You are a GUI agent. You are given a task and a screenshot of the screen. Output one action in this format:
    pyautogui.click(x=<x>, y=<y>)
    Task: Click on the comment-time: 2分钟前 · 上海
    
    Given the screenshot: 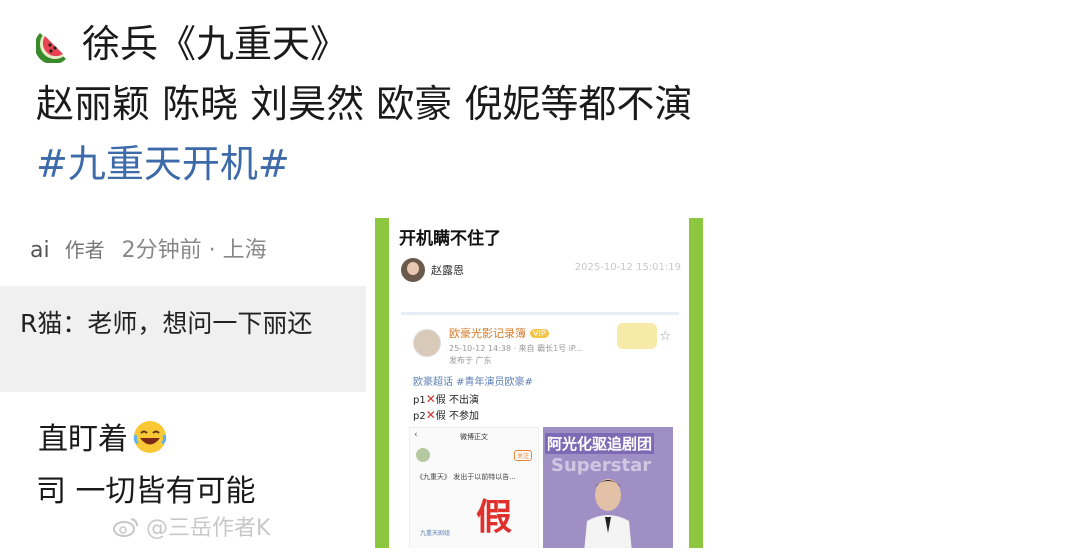 What is the action you would take?
    pyautogui.click(x=194, y=250)
    